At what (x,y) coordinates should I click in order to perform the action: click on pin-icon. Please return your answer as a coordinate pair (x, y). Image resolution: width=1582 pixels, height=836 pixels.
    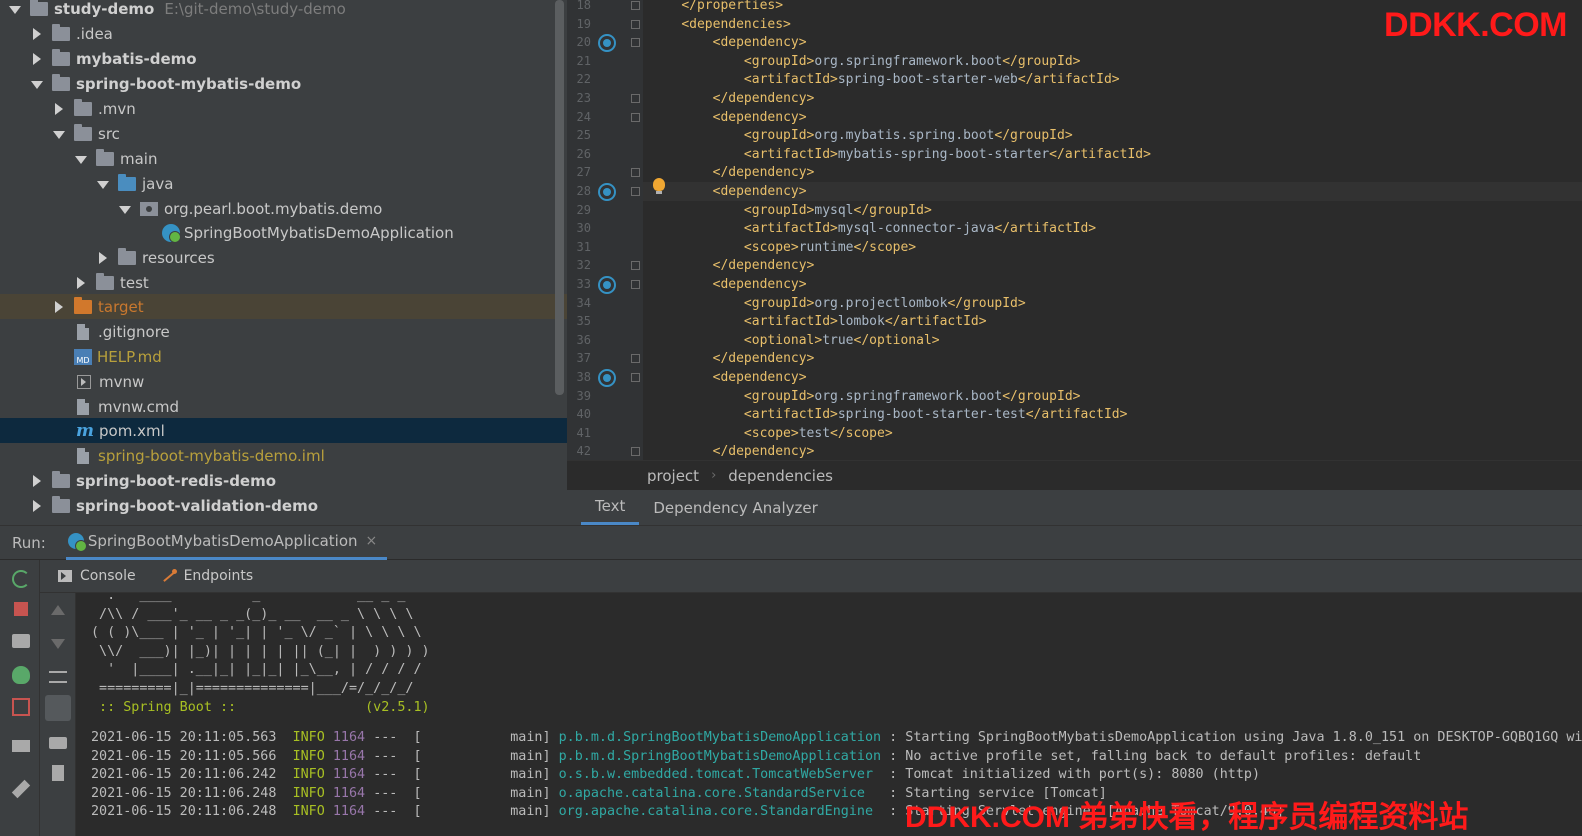
    Looking at the image, I should click on (21, 789).